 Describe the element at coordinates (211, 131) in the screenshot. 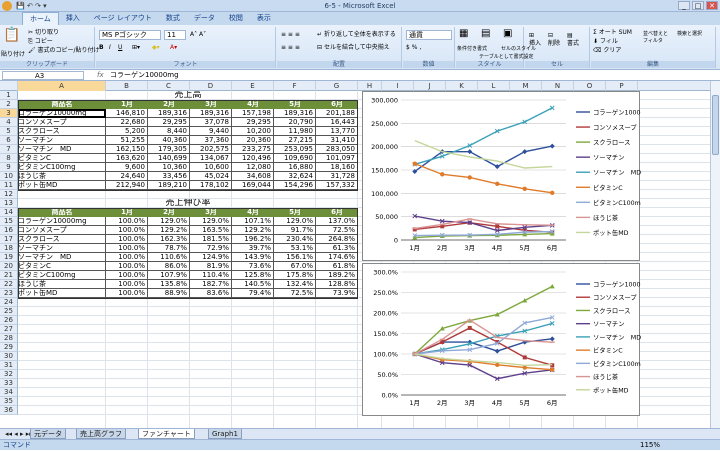

I see `table-cell: 9,440` at that location.